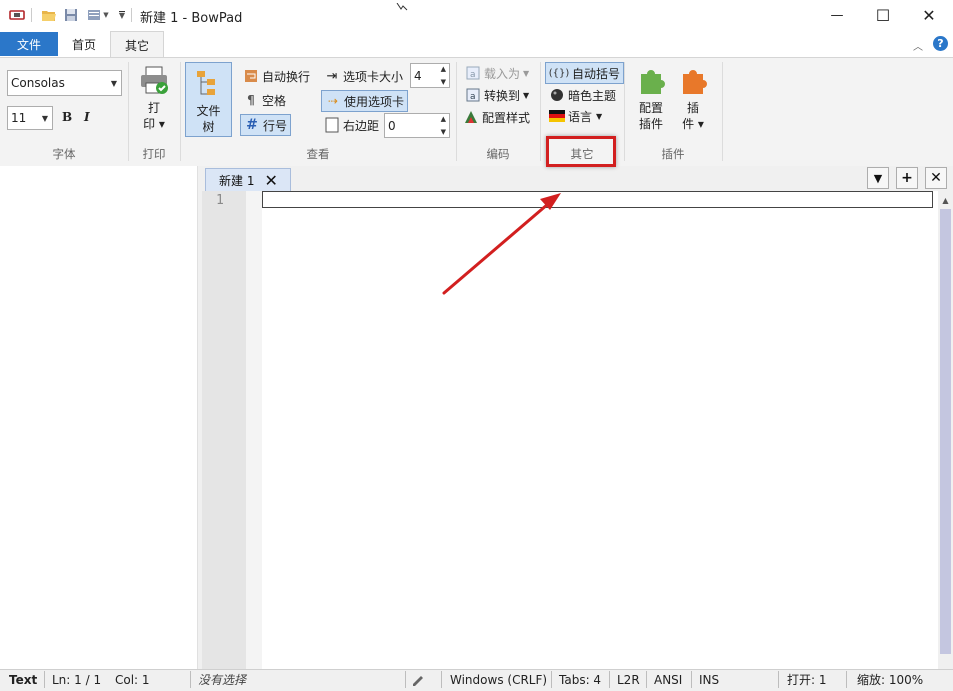 Image resolution: width=953 pixels, height=691 pixels. What do you see at coordinates (30, 118) in the screenshot?
I see `font-size-combo: 11 ▼` at bounding box center [30, 118].